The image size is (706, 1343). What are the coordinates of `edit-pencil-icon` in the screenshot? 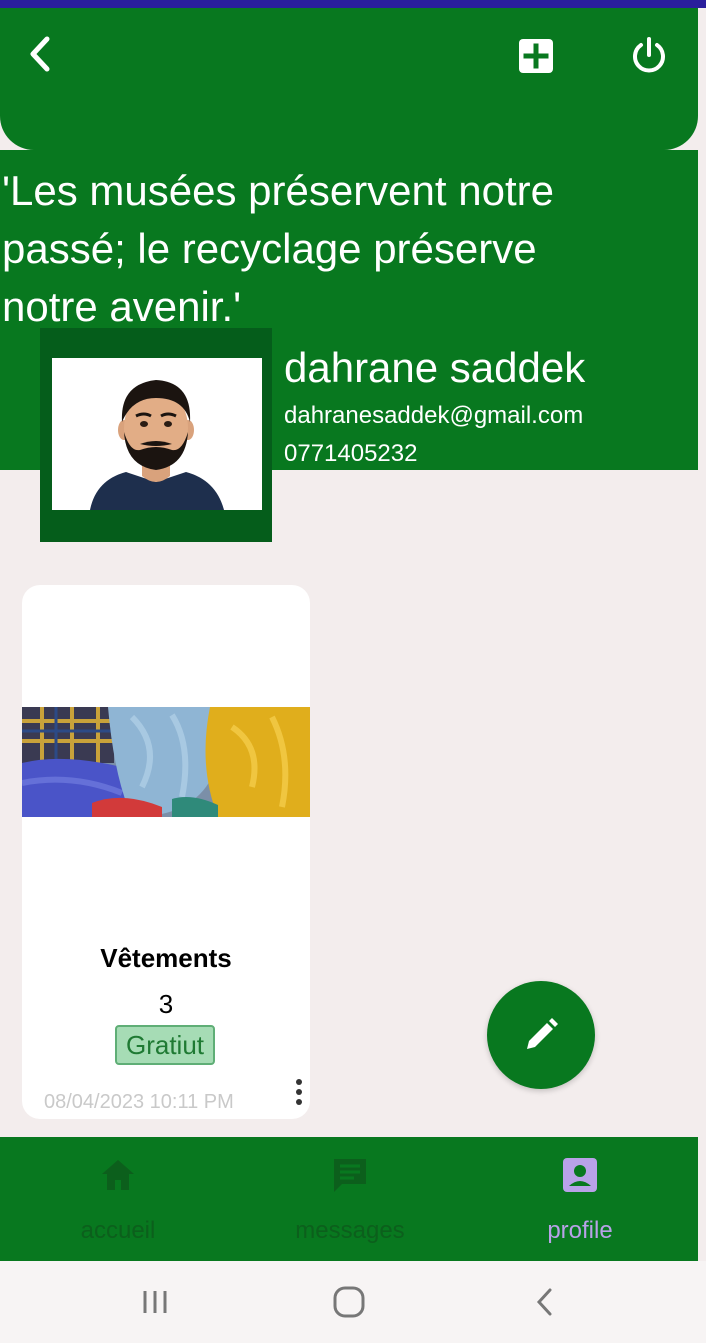 It's located at (542, 1033).